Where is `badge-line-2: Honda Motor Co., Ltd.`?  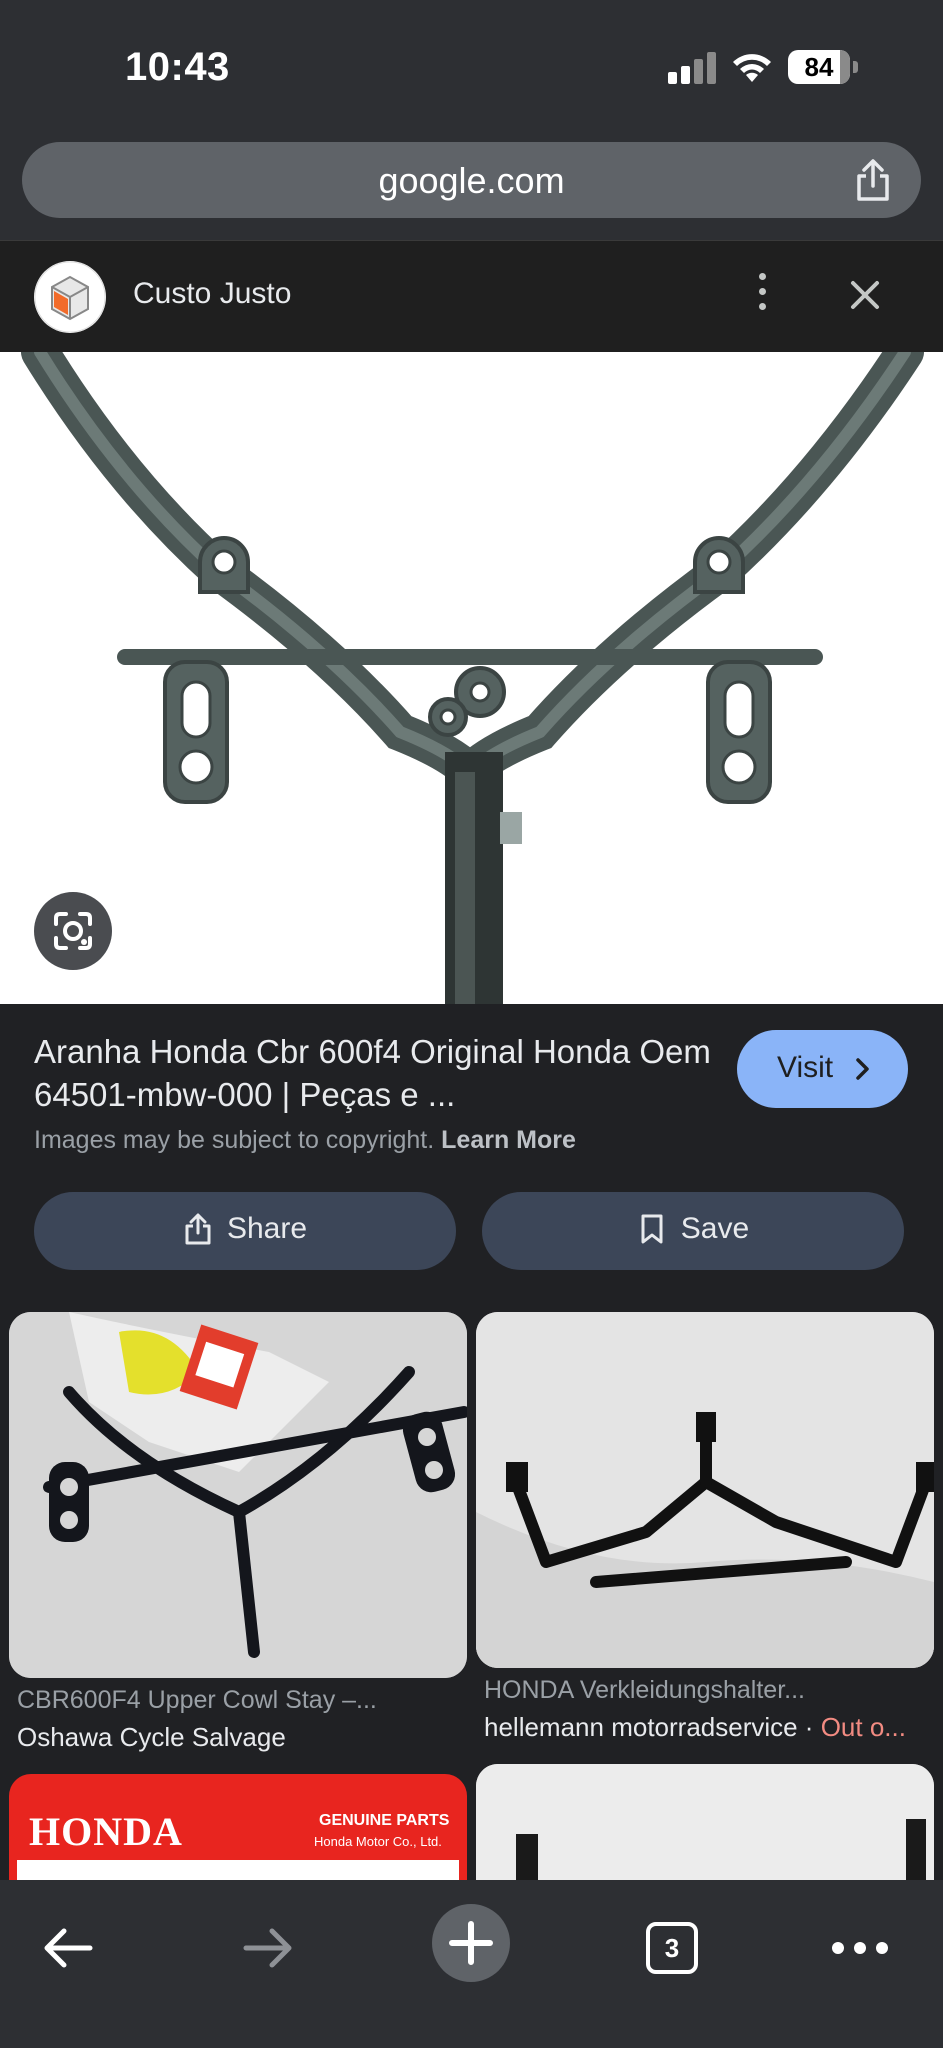 badge-line-2: Honda Motor Co., Ltd. is located at coordinates (378, 1841).